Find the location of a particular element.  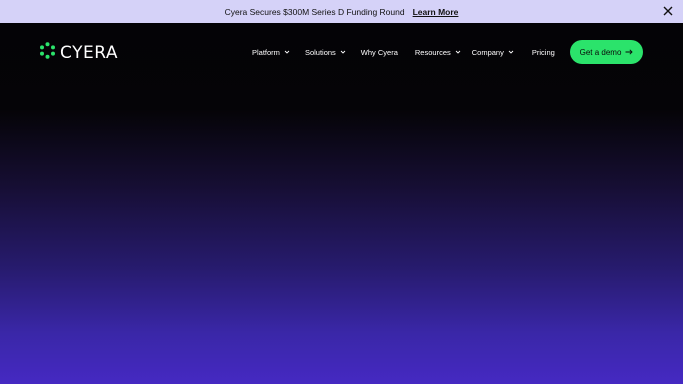

nav-item-solutions: Solutions is located at coordinates (325, 52).